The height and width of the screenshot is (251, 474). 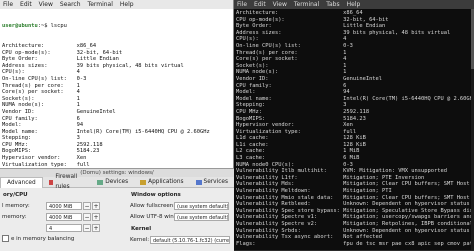 I want to click on initial-memory-decrement: −, so click(x=87, y=205).